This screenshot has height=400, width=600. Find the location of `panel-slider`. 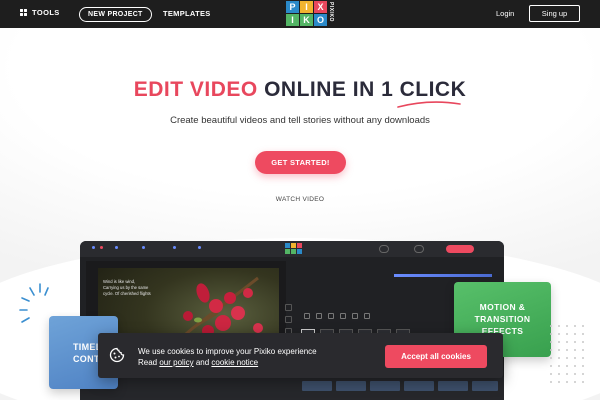

panel-slider is located at coordinates (443, 275).